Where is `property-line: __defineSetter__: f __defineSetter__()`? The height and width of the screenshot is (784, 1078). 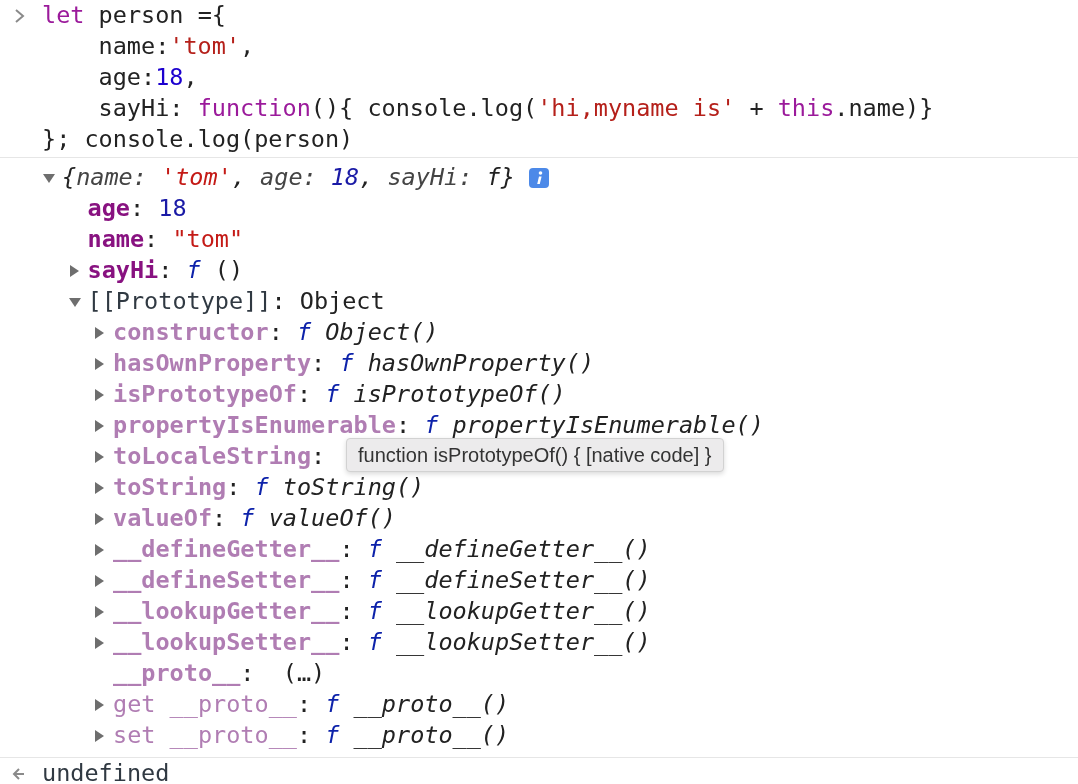 property-line: __defineSetter__: f __defineSetter__() is located at coordinates (382, 580).